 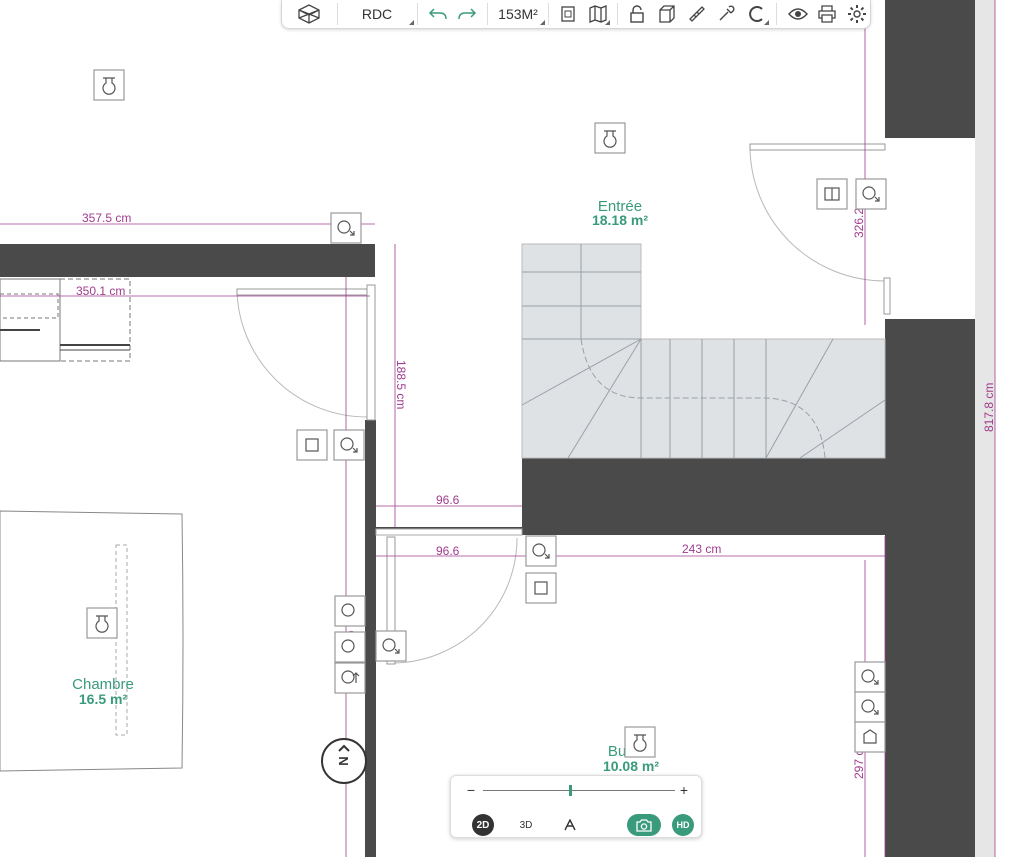 I want to click on visibility-button, so click(x=798, y=14).